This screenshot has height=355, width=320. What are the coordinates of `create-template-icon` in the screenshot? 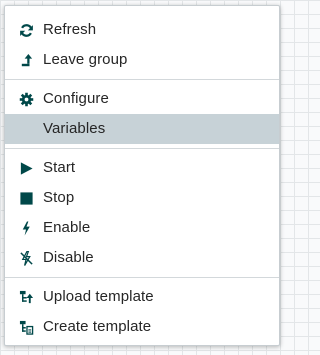 It's located at (26, 327).